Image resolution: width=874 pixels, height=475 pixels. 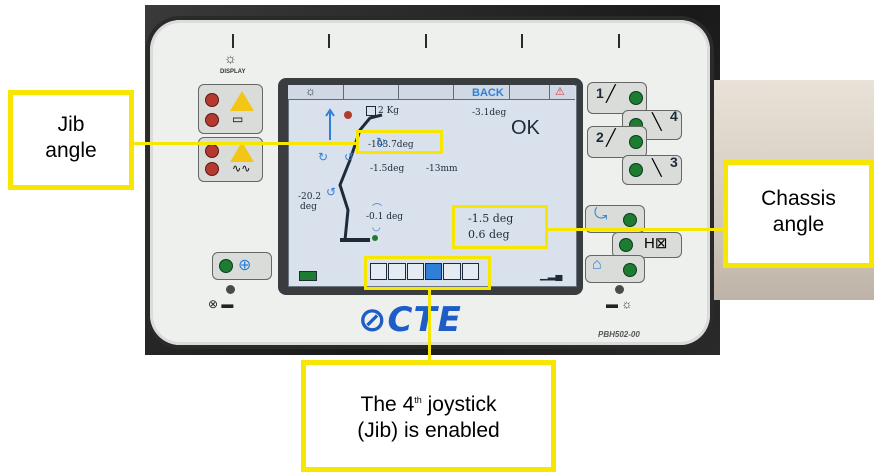 What do you see at coordinates (500, 227) in the screenshot?
I see `chassis-angle-highlight` at bounding box center [500, 227].